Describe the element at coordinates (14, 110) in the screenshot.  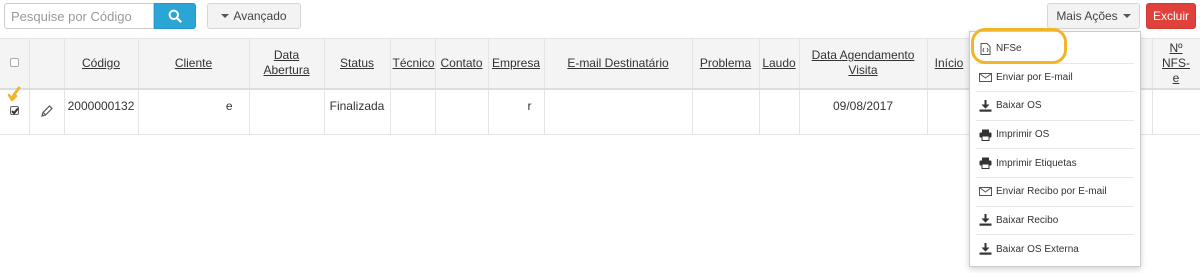
I see `row-checkbox` at that location.